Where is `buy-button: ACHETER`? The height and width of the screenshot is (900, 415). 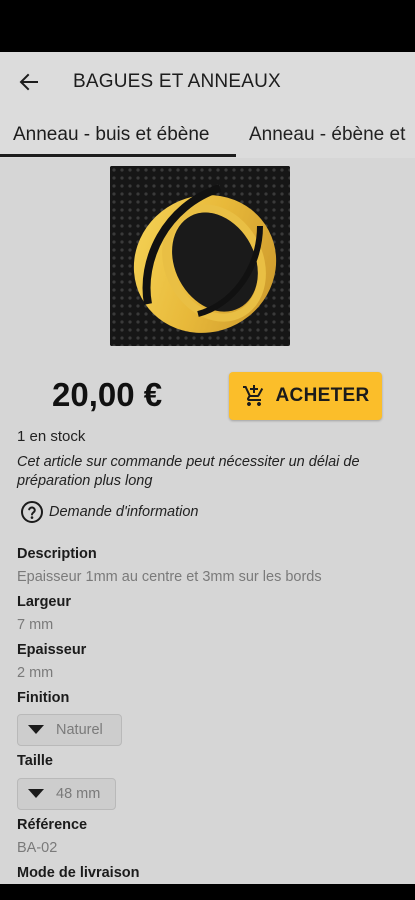
buy-button: ACHETER is located at coordinates (305, 396).